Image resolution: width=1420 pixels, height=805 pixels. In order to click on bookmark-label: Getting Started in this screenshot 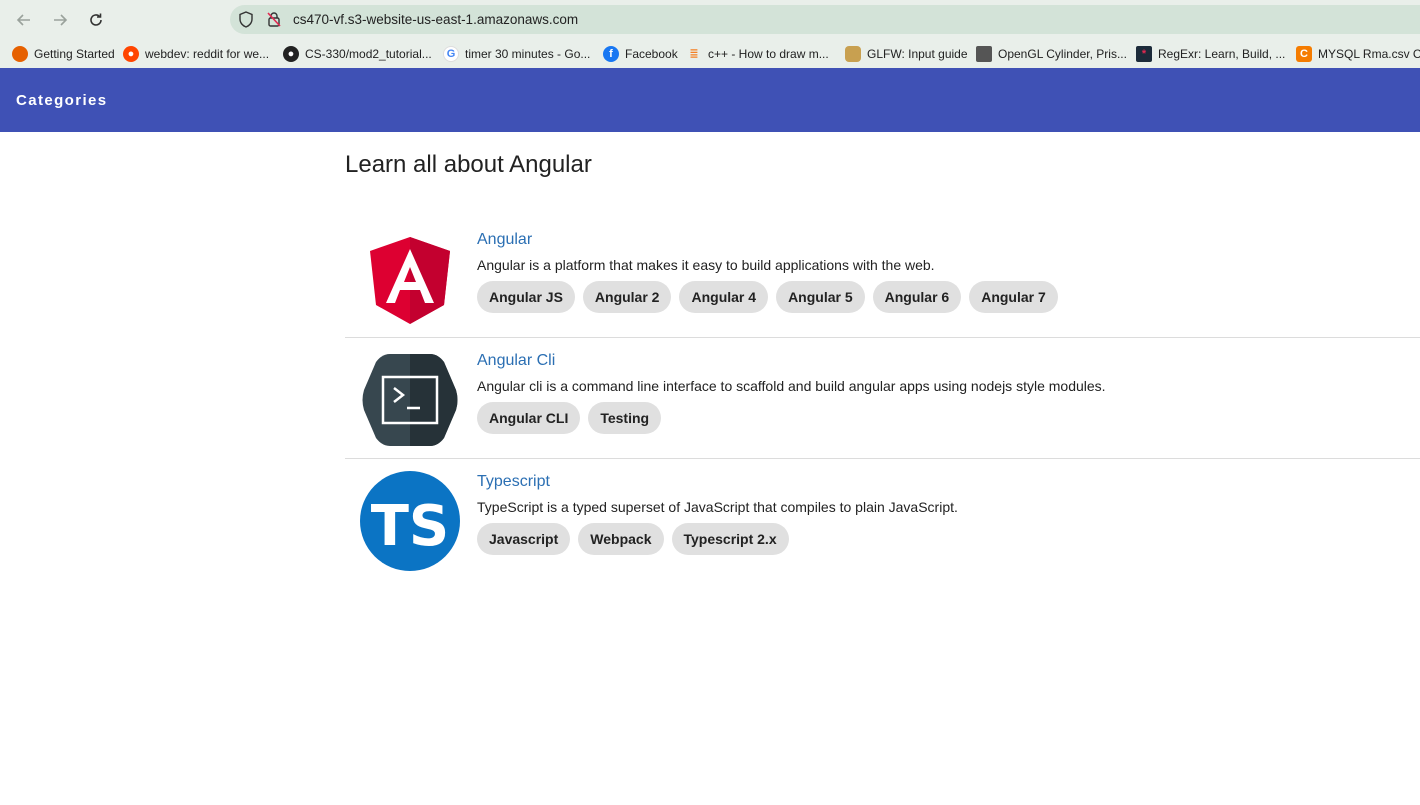, I will do `click(74, 54)`.